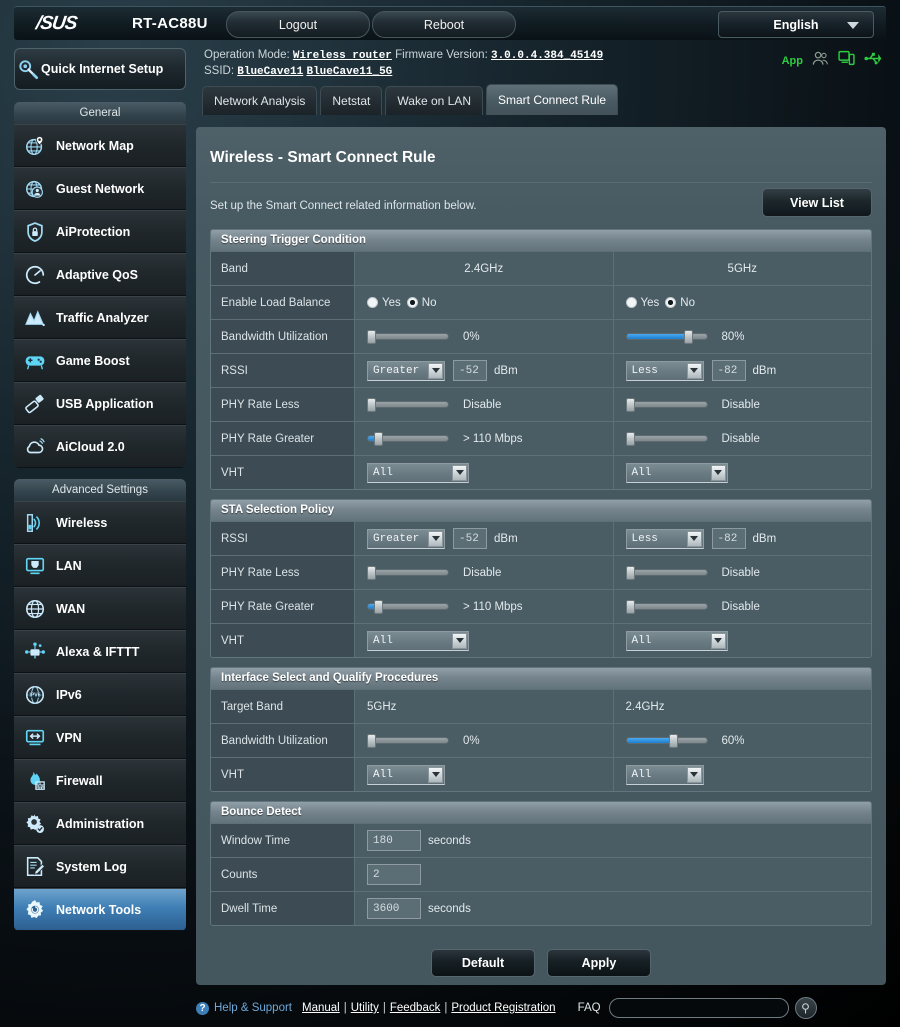 Image resolution: width=900 pixels, height=1027 pixels. Describe the element at coordinates (383, 840) in the screenshot. I see `input-value: 180` at that location.